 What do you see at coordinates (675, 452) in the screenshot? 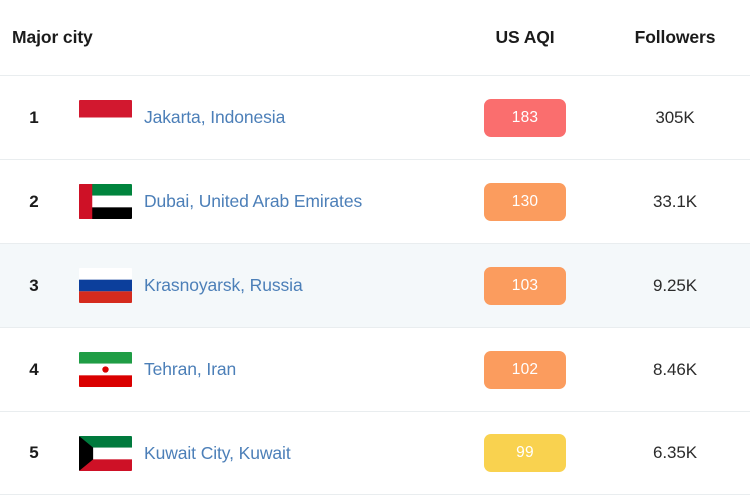
I see `followers-count: 6.35K` at bounding box center [675, 452].